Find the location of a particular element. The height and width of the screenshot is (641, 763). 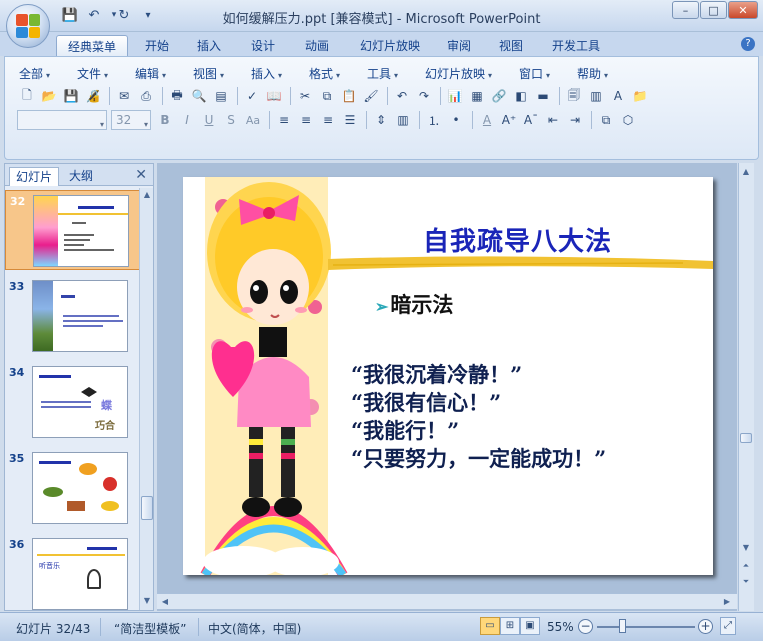

strikethrough-button: S is located at coordinates (231, 120).